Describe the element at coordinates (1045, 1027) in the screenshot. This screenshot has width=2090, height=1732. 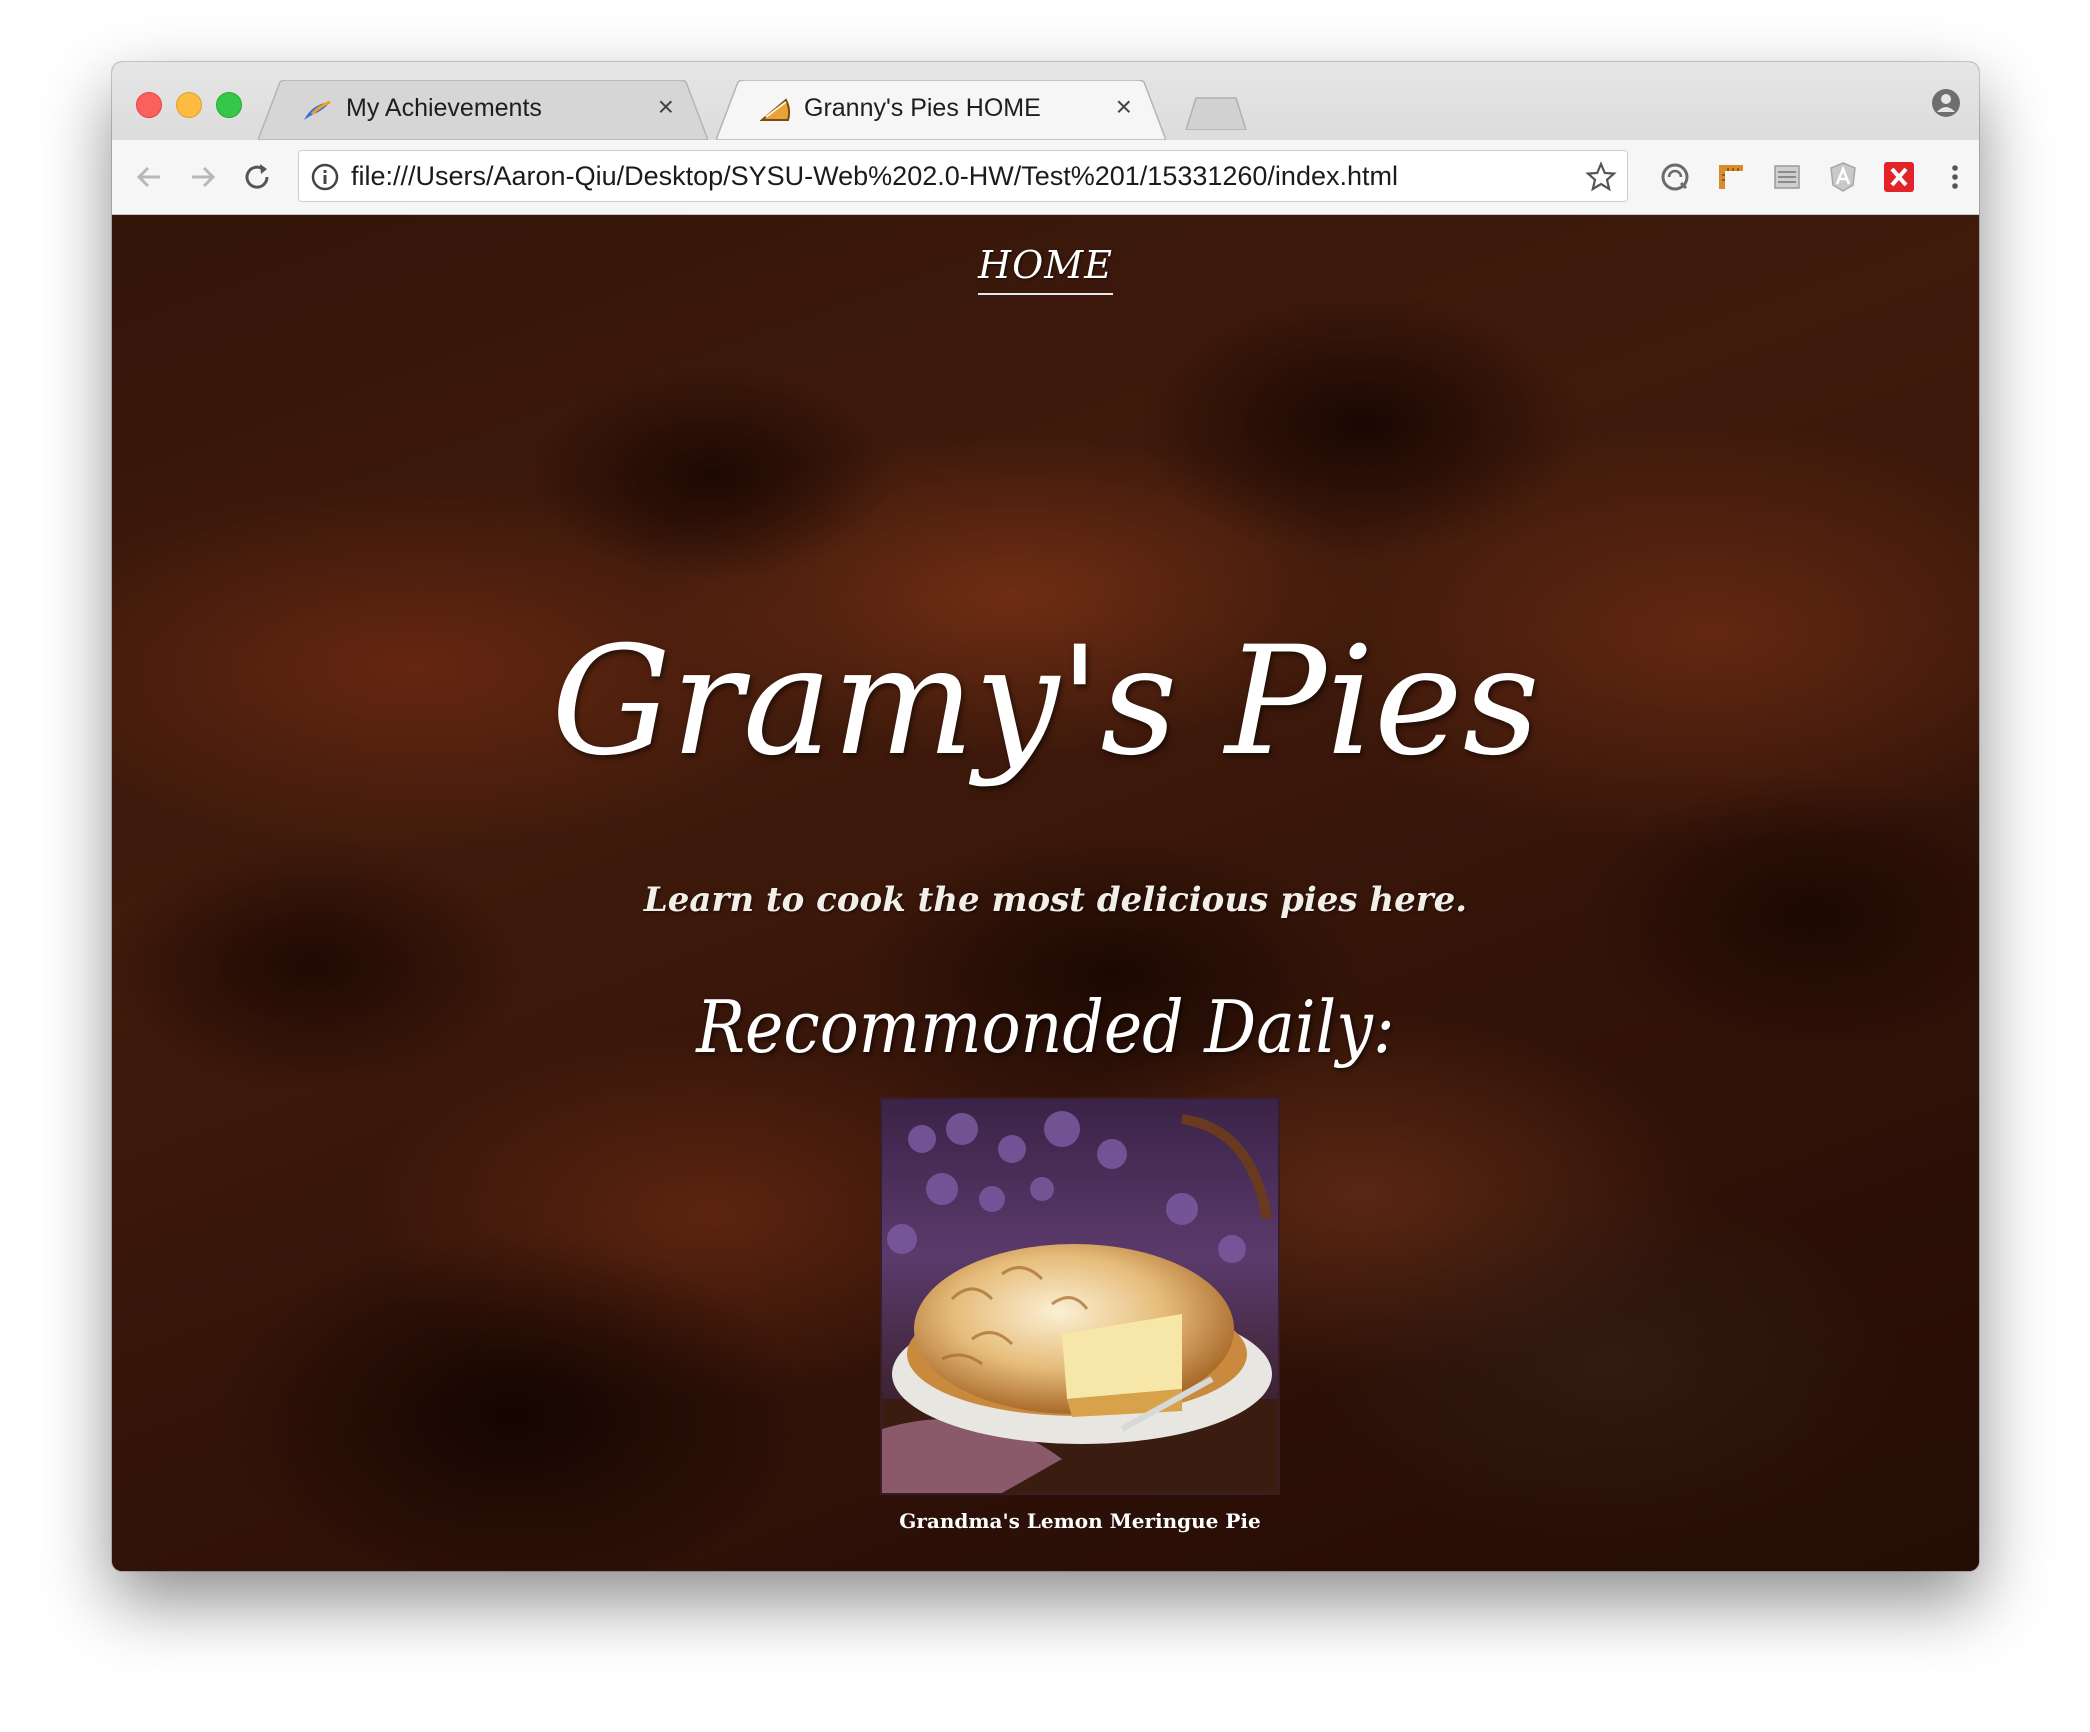
I see `recommended-heading: Recommonded Daily:` at that location.